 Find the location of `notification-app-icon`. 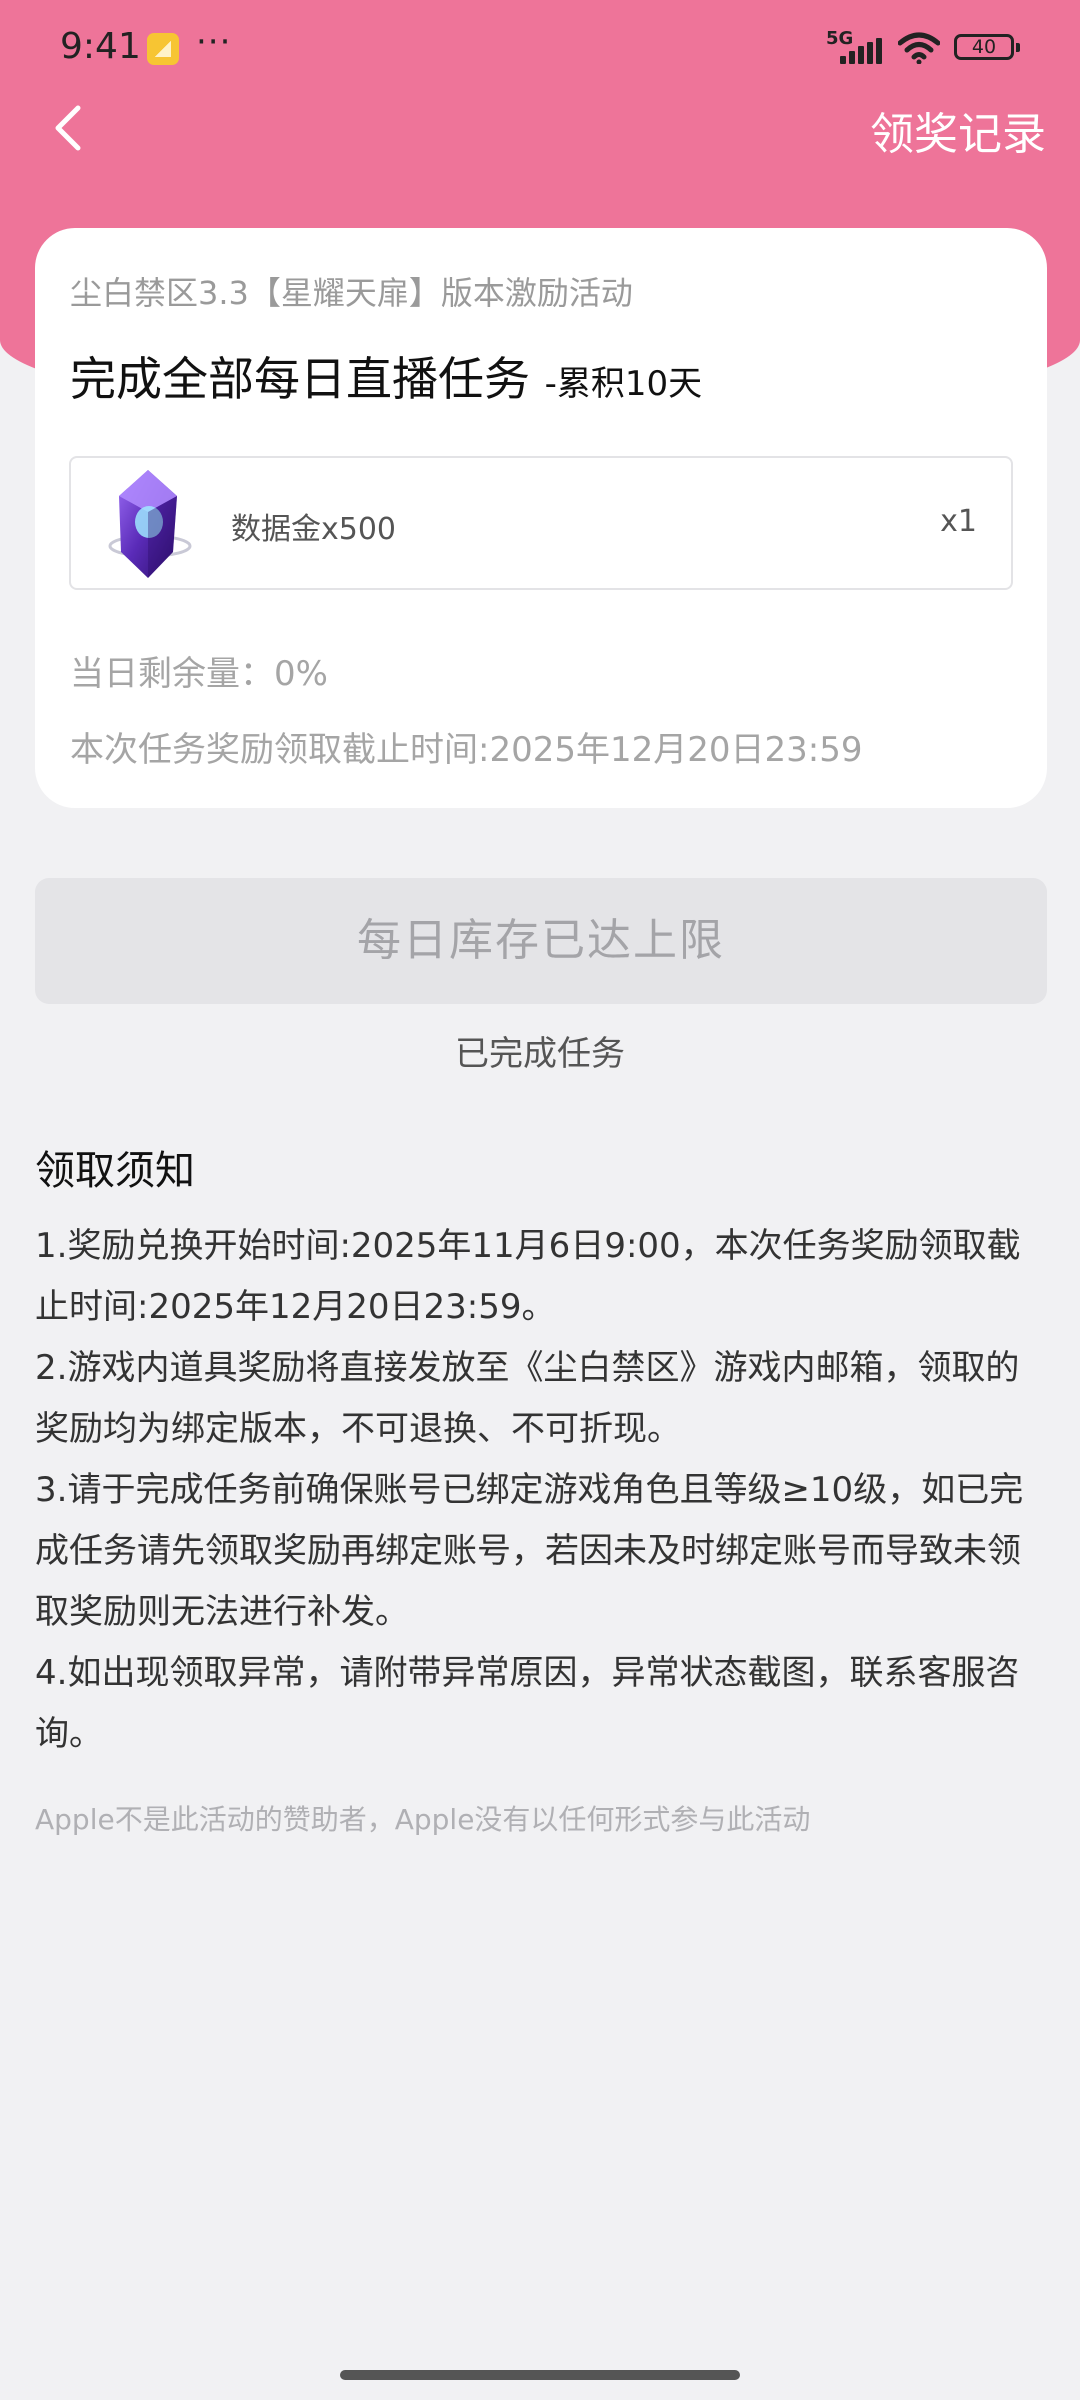

notification-app-icon is located at coordinates (163, 49).